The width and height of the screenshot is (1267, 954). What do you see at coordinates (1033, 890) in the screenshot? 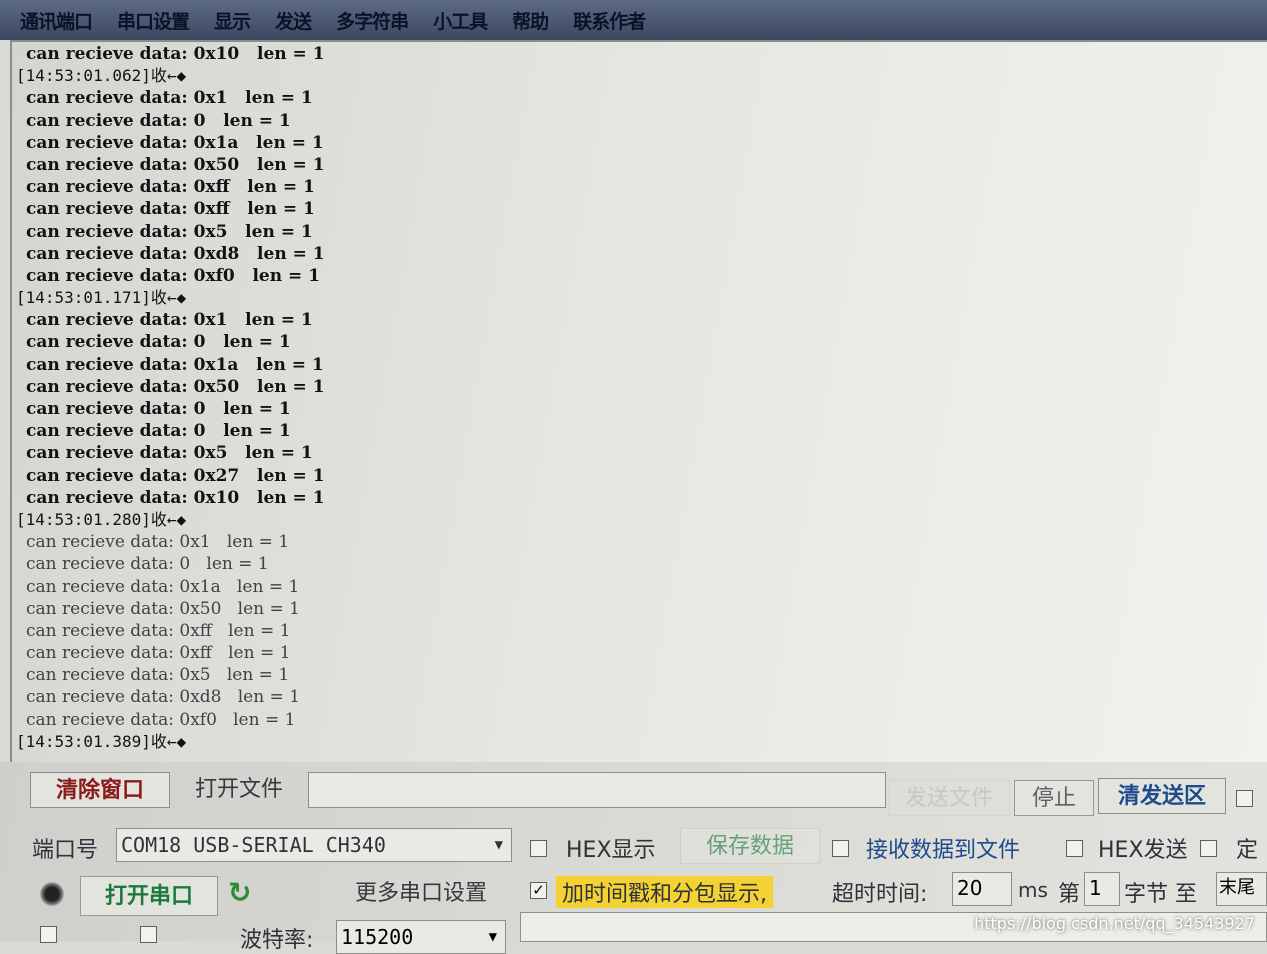
I see `timeout-unit: ms` at bounding box center [1033, 890].